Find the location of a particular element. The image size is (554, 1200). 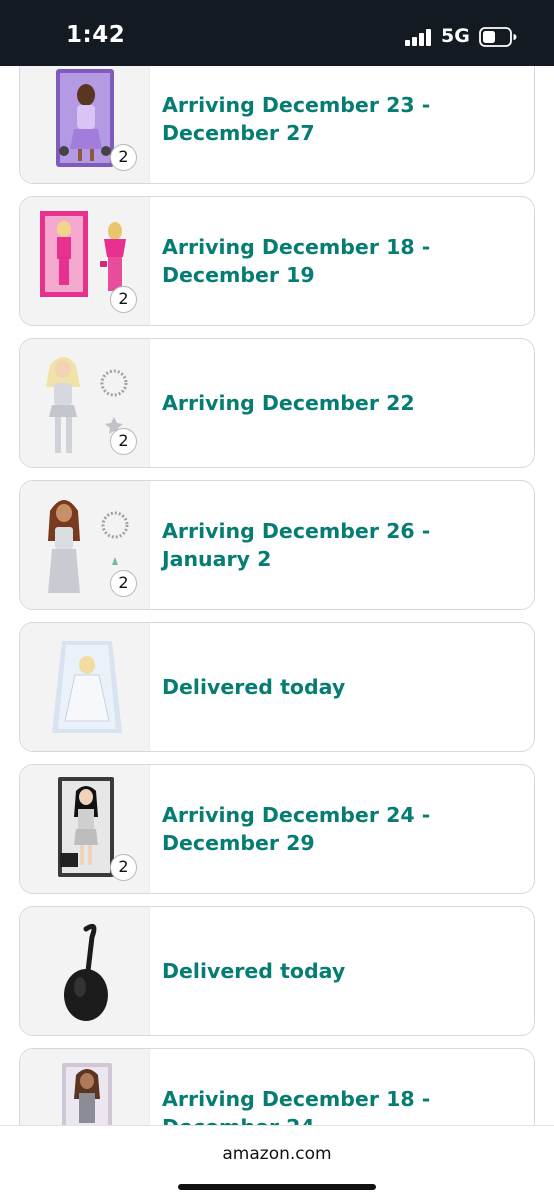

order-card: 2 Arriving December 26 - January 2 is located at coordinates (277, 545).